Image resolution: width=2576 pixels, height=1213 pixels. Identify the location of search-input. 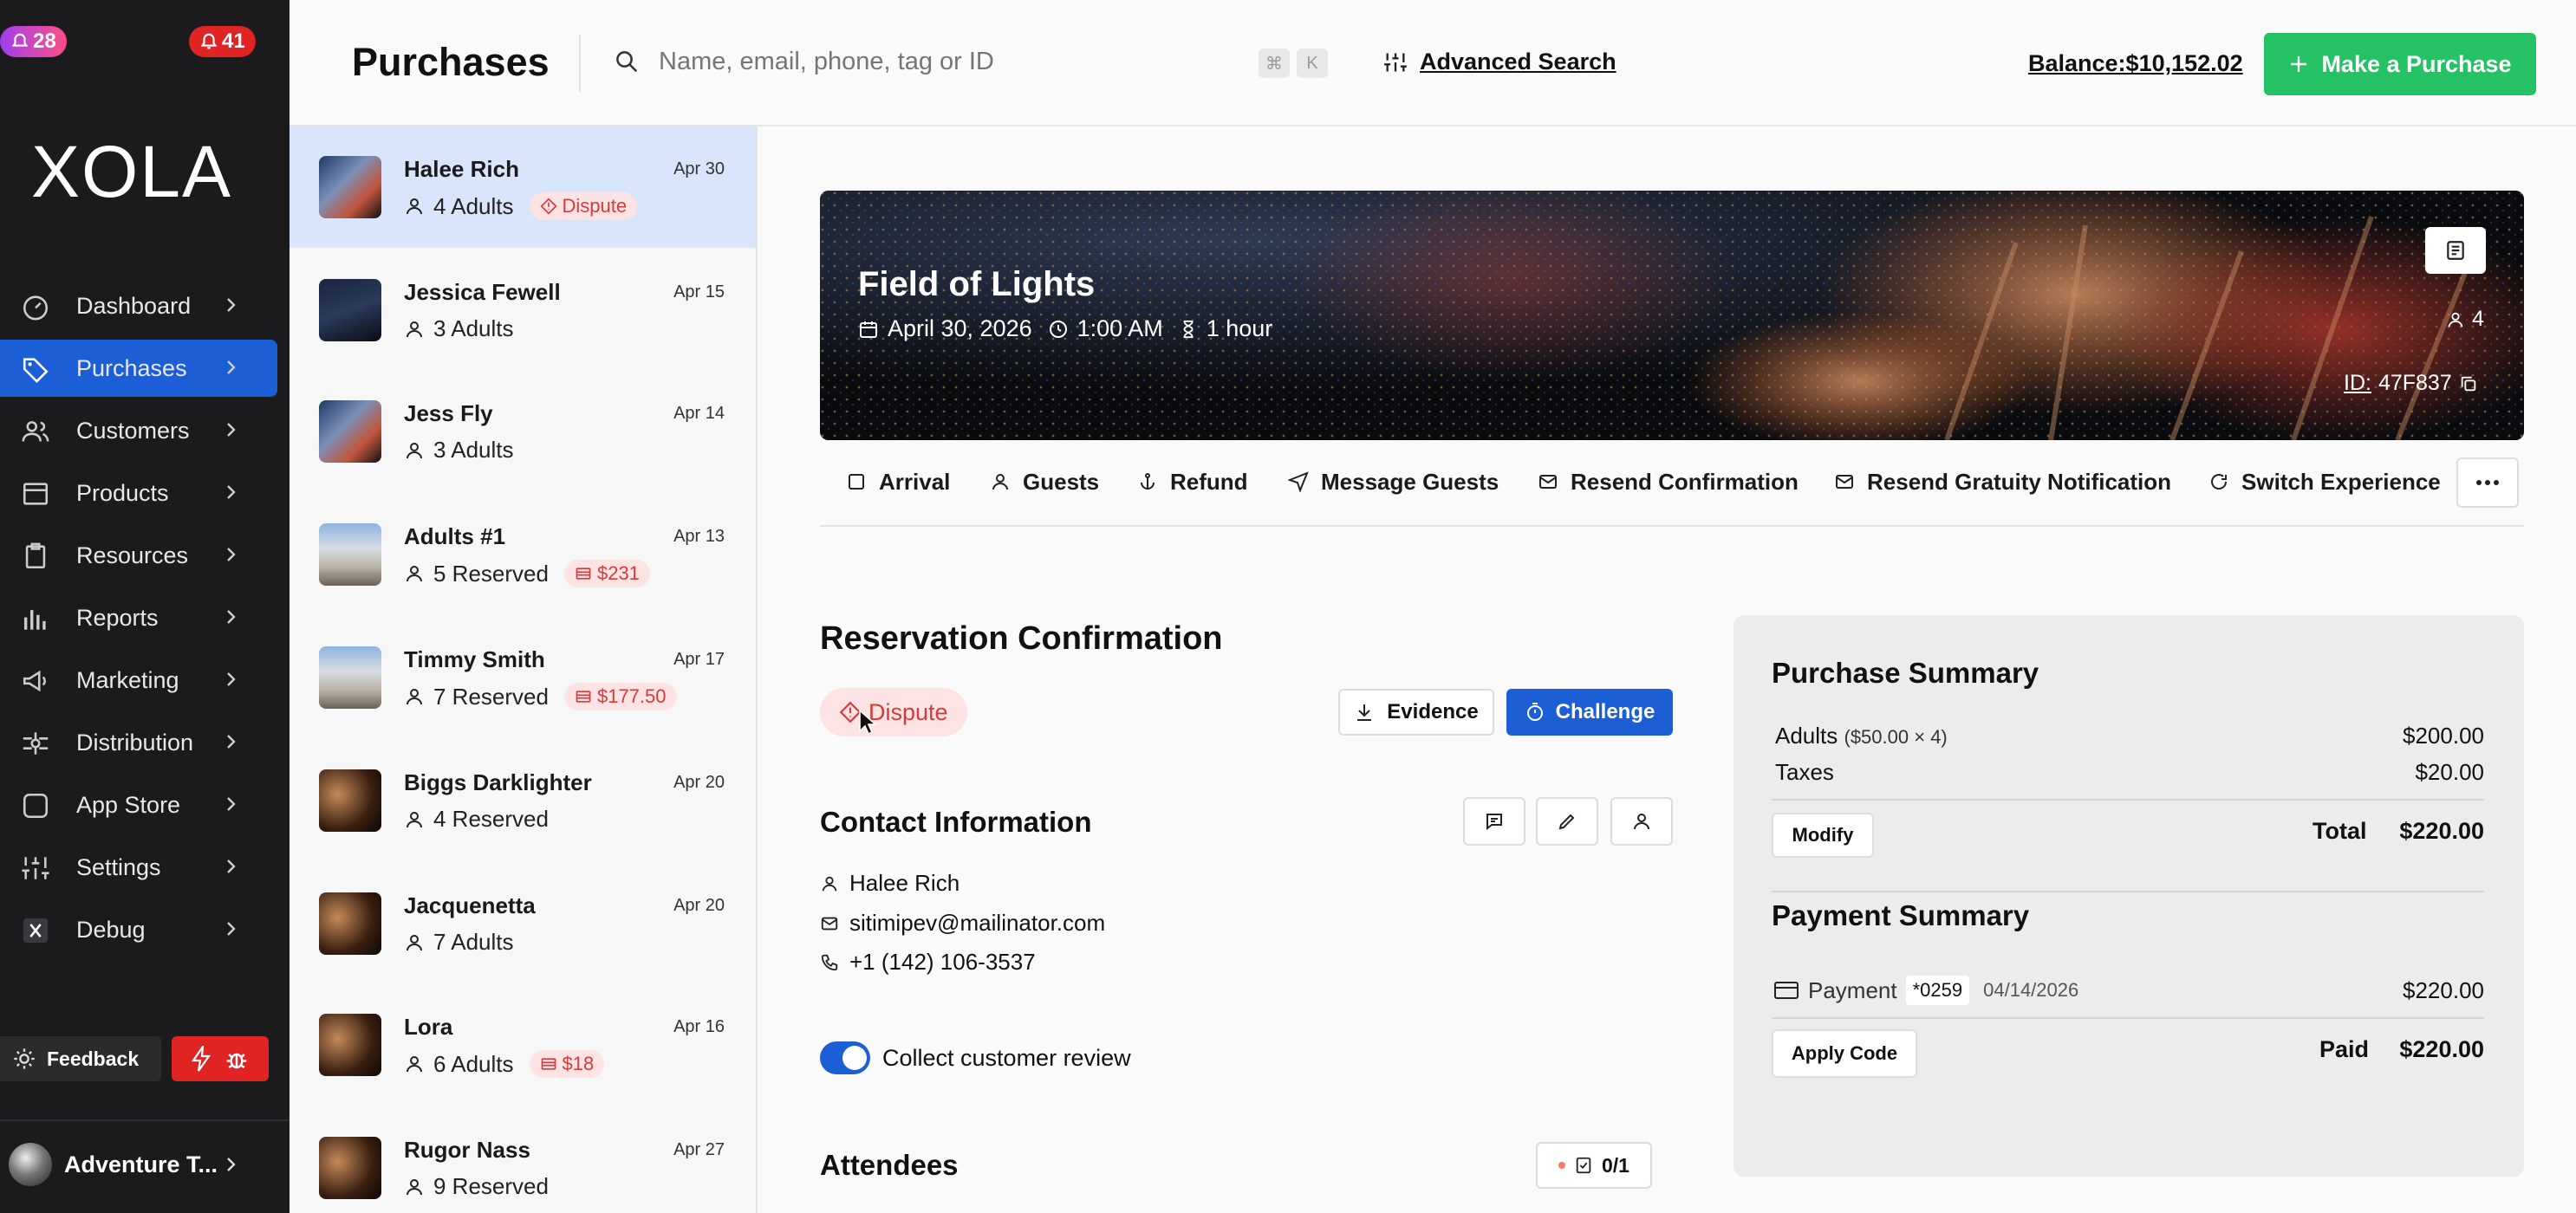
(919, 62).